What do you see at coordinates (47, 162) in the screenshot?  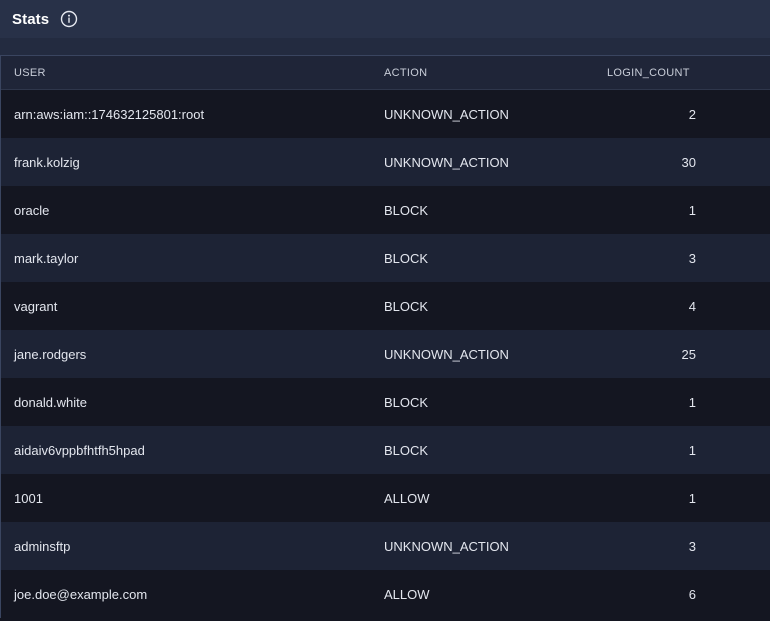 I see `cell-user: frank.kolzig` at bounding box center [47, 162].